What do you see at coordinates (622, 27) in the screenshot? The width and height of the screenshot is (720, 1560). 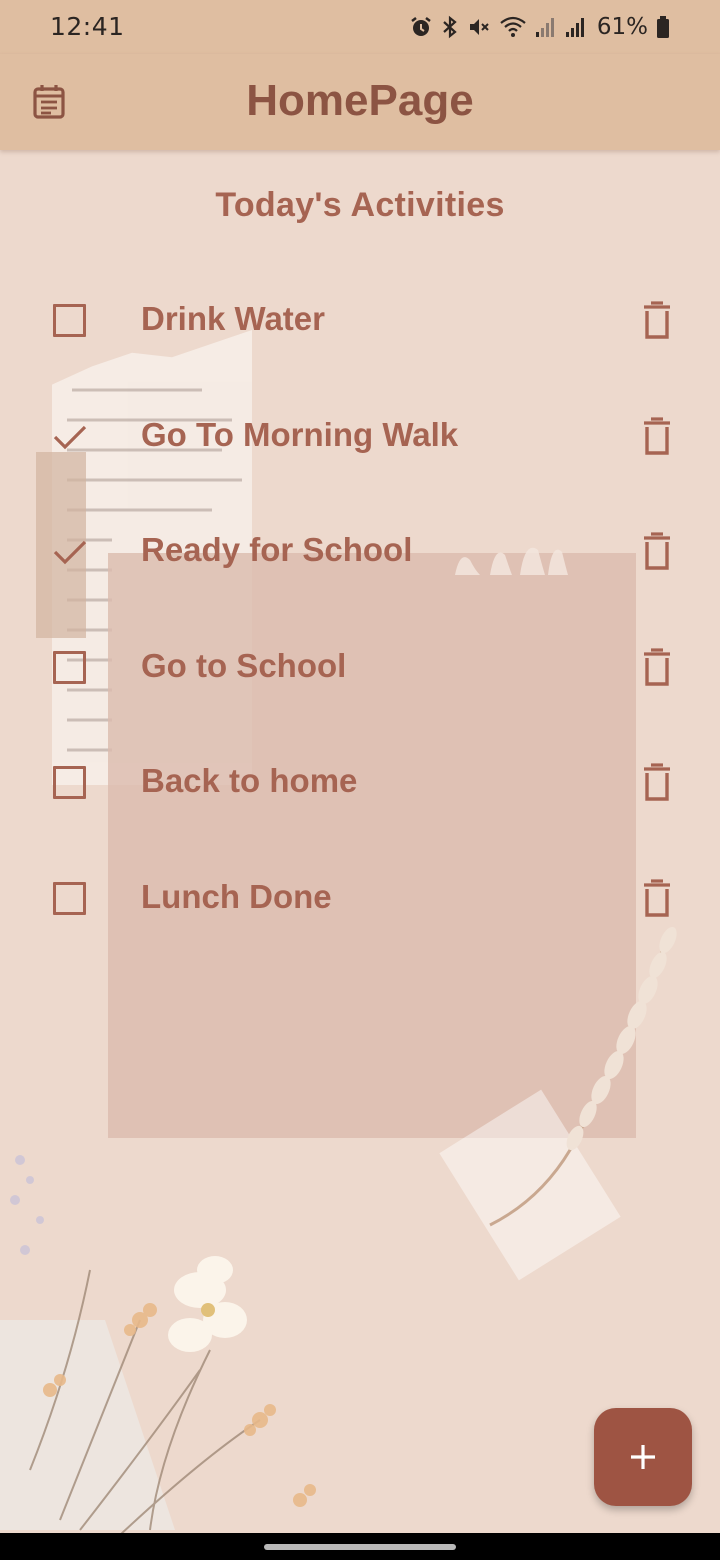 I see `battery-percentage: 61%` at bounding box center [622, 27].